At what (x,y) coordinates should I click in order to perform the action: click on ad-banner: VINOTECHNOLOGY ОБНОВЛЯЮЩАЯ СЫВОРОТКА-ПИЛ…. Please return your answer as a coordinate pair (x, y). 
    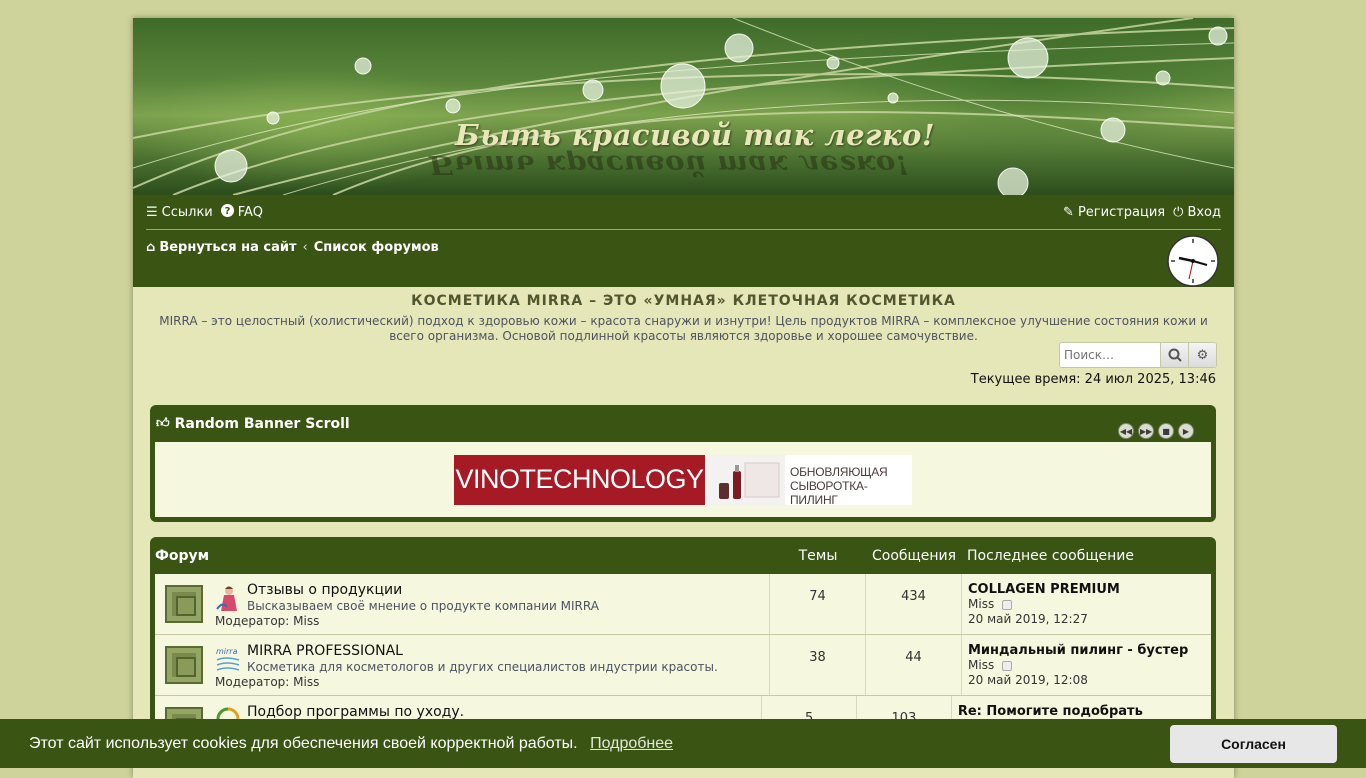
    Looking at the image, I should click on (683, 480).